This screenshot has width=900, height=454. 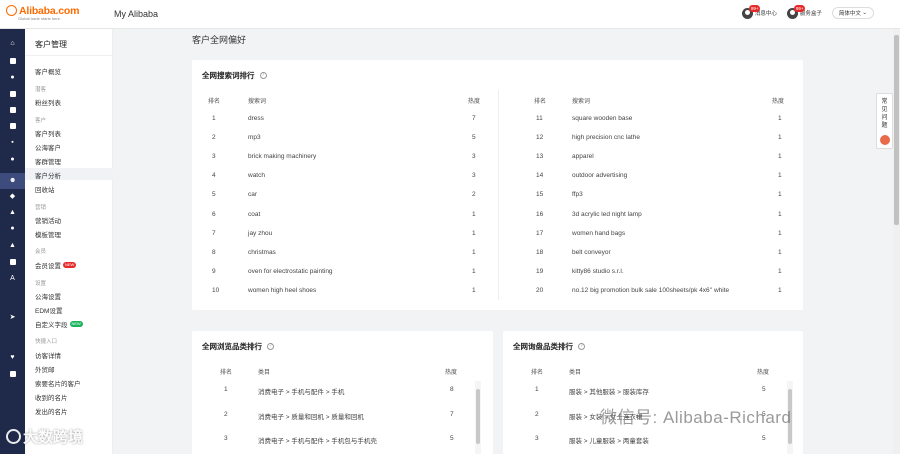 I want to click on scrollbar-thumb, so click(x=478, y=416).